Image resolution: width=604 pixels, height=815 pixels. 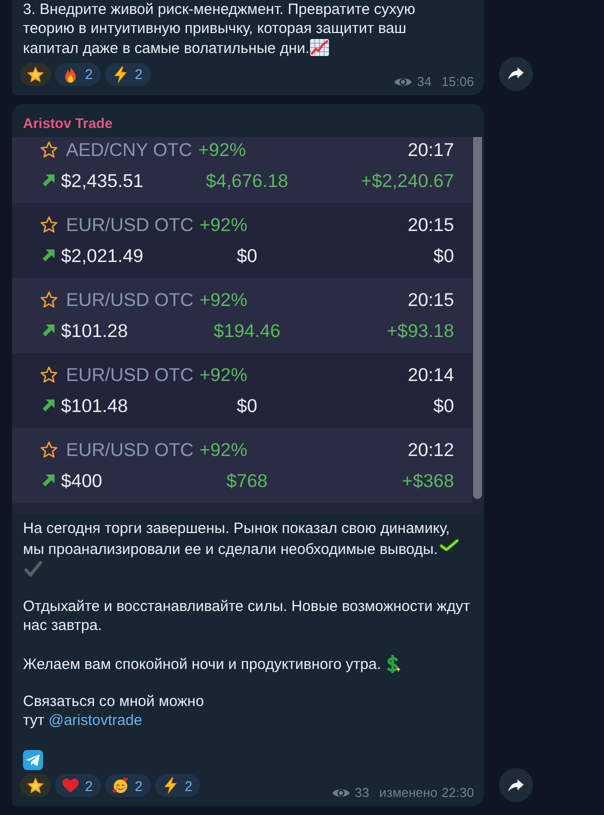 I want to click on message-time: 15:06, so click(x=457, y=82).